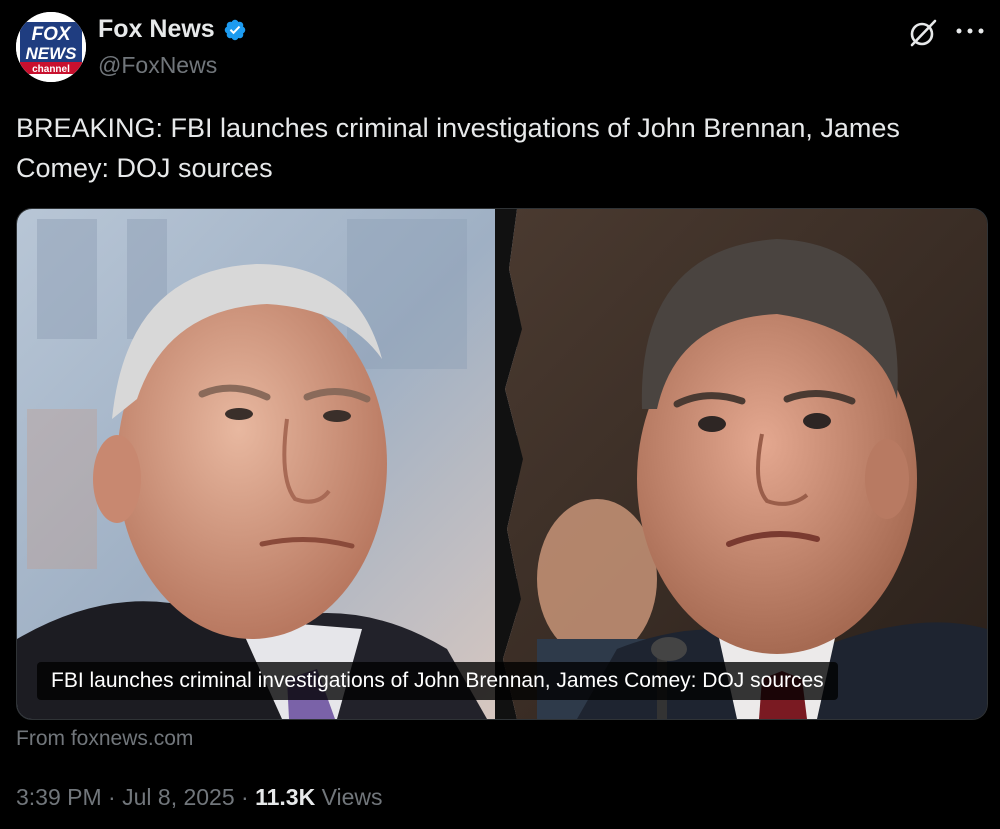  Describe the element at coordinates (52, 53) in the screenshot. I see `avatar-text-mid: NEWS` at that location.